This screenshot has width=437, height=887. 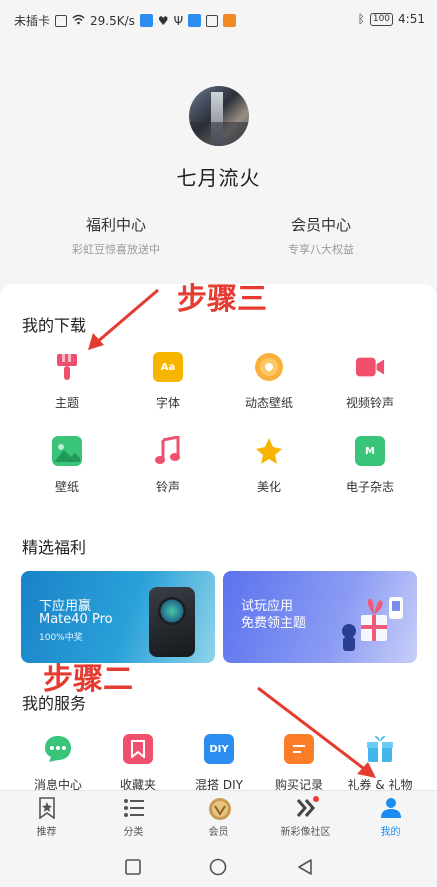 What do you see at coordinates (46, 832) in the screenshot?
I see `nav-tab-label: 推荐` at bounding box center [46, 832].